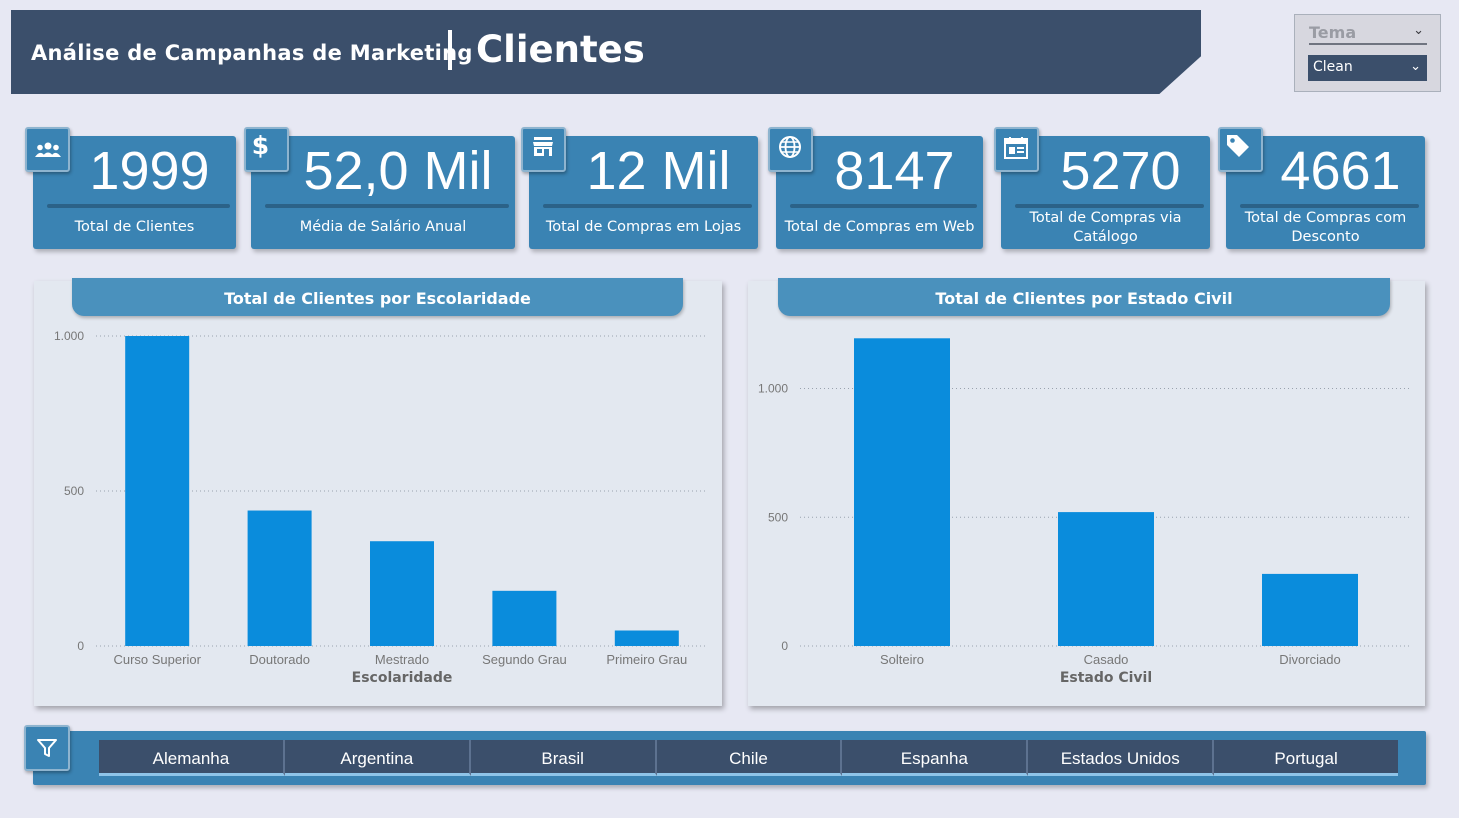 Image resolution: width=1459 pixels, height=818 pixels. I want to click on kpi-card-salario: 52,0 Mil Média de Salário Anual, so click(383, 192).